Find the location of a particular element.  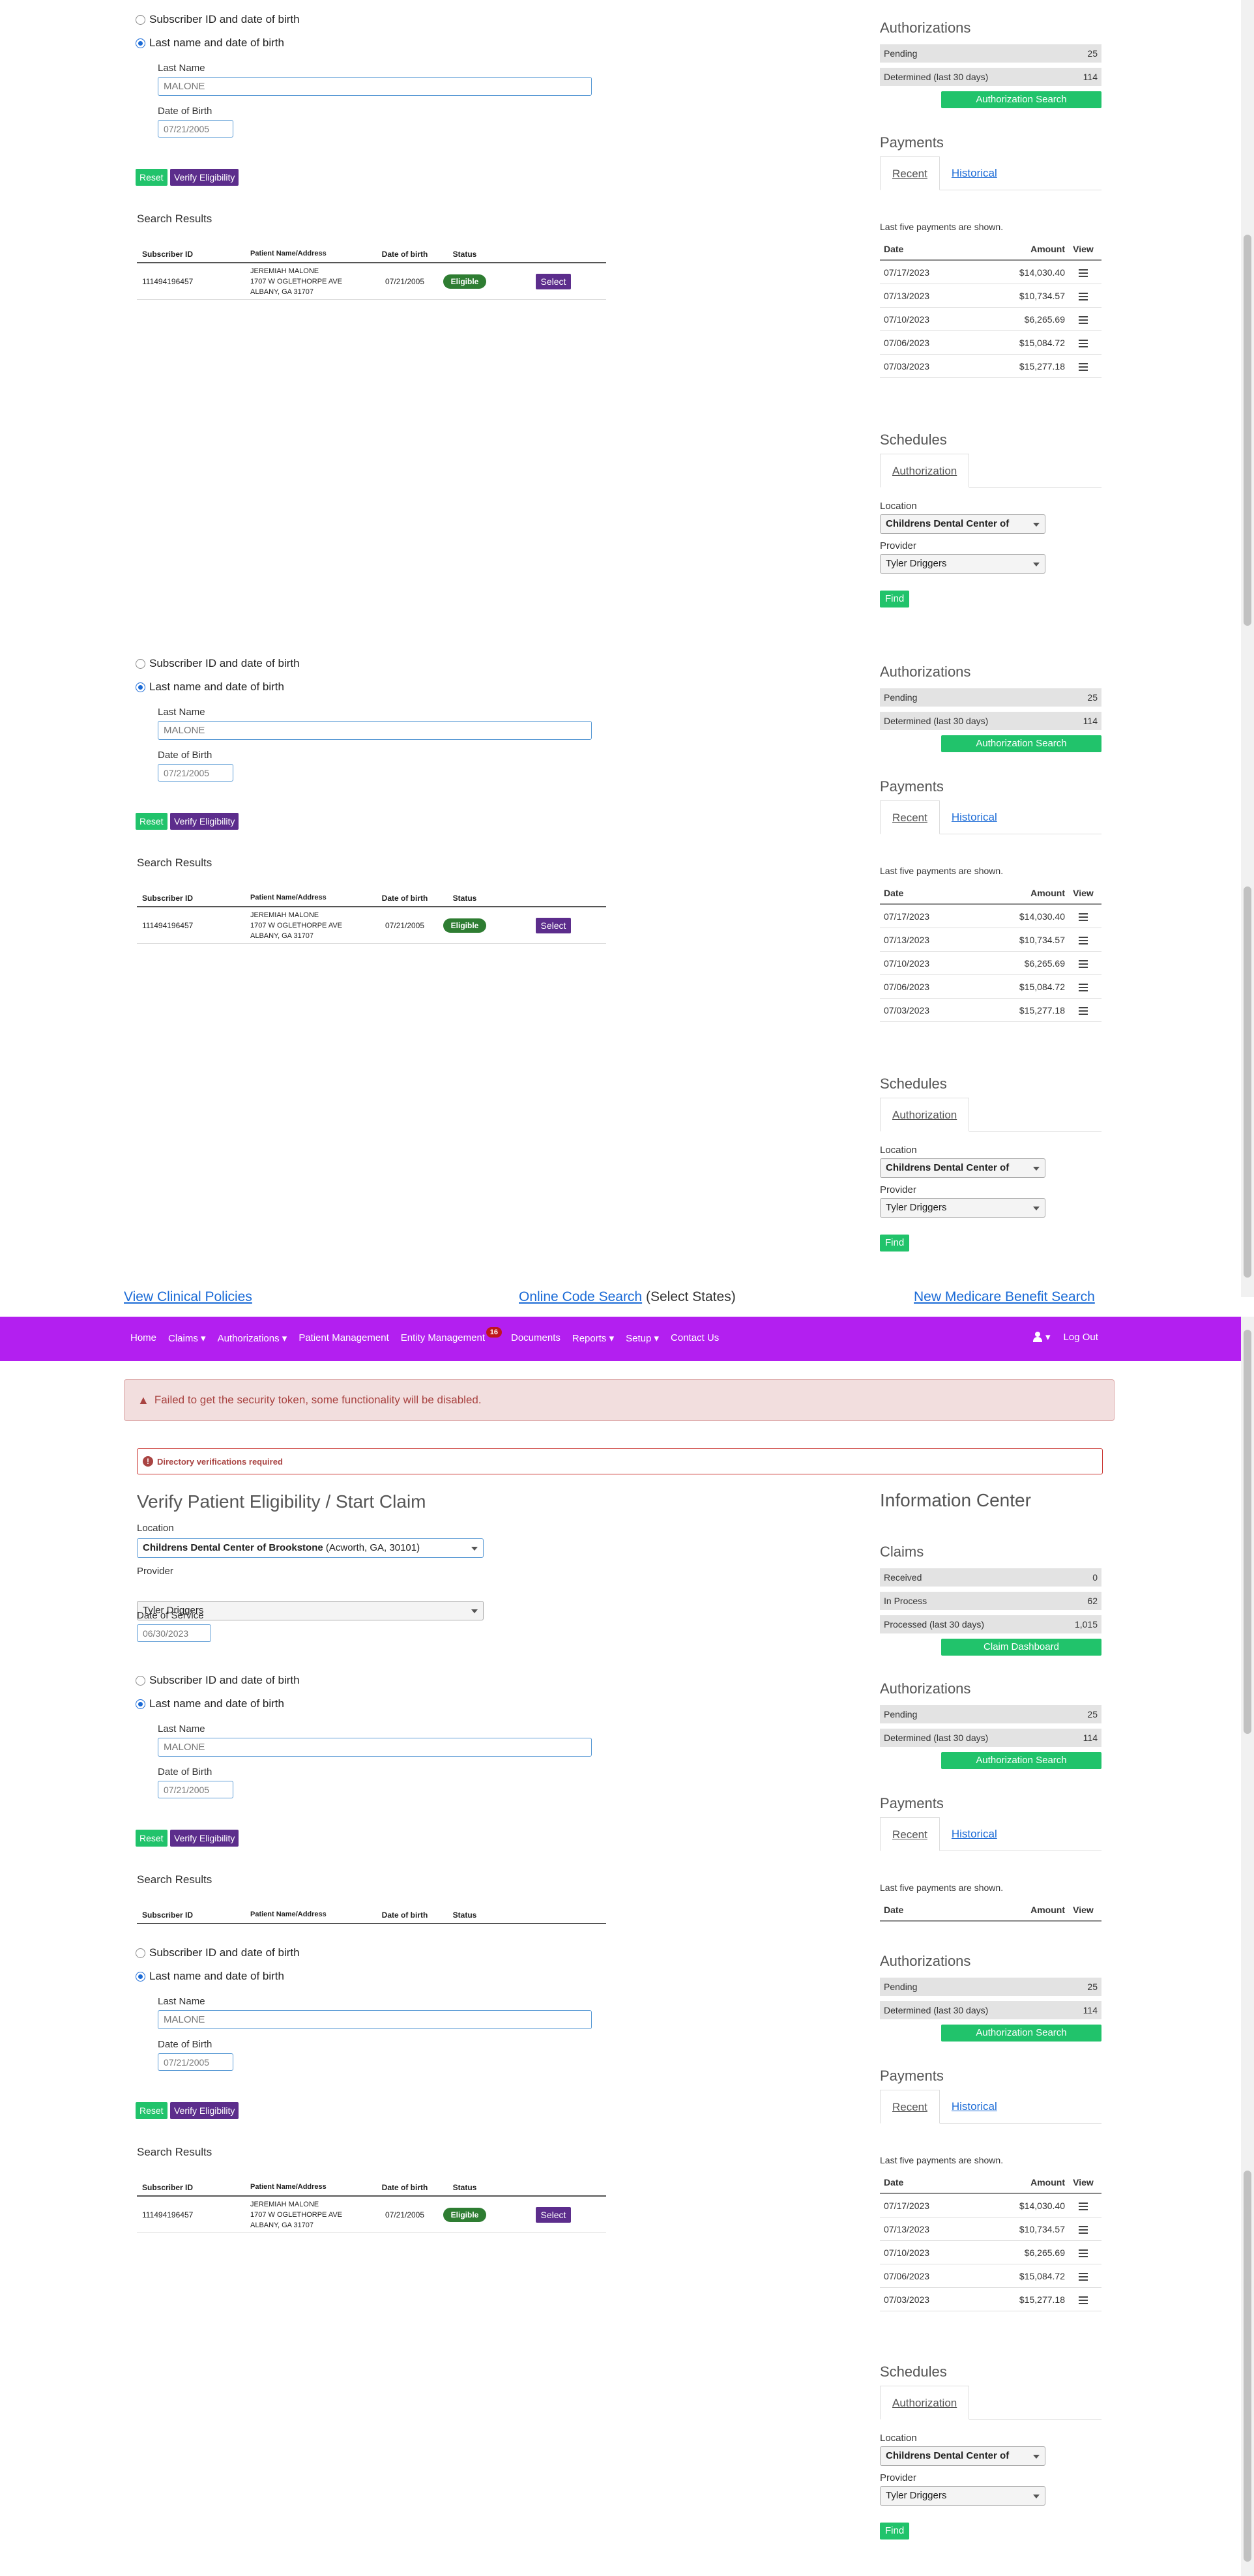

nav-home: Home is located at coordinates (143, 1338).